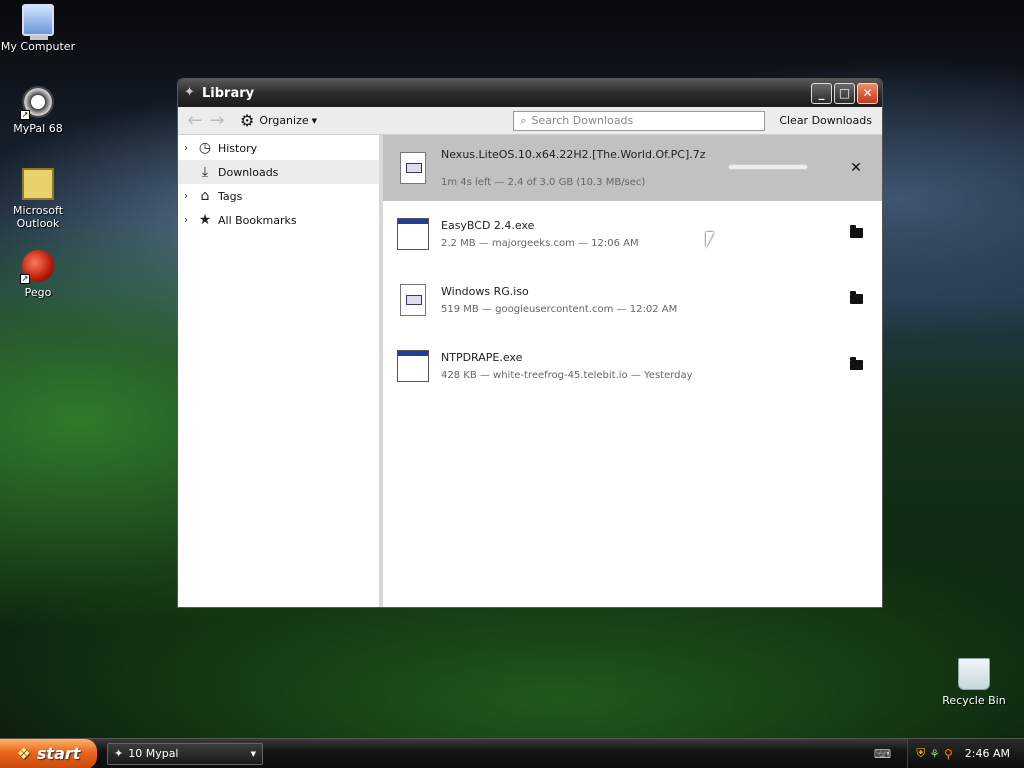 The width and height of the screenshot is (1024, 768). I want to click on clock: 2:46 AM, so click(987, 753).